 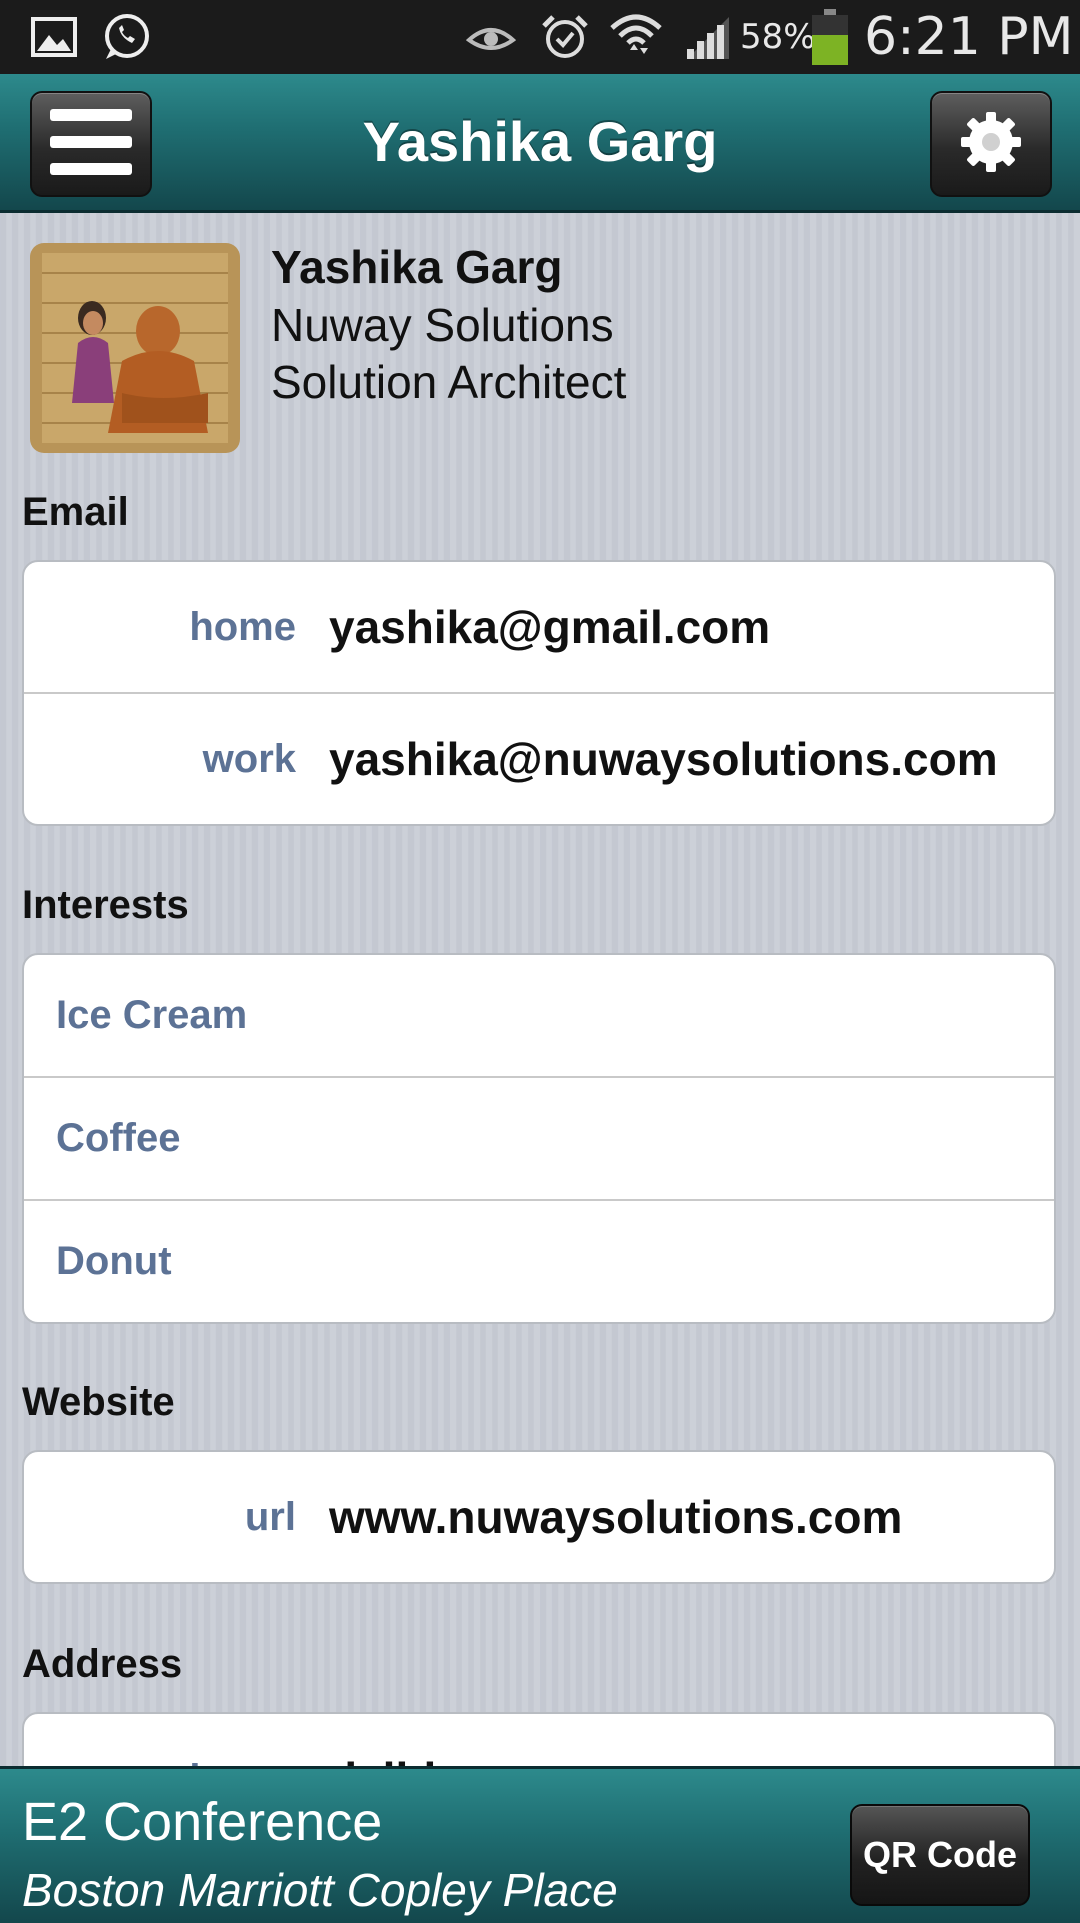 I want to click on profile-company: Nuway Solutions, so click(x=442, y=325).